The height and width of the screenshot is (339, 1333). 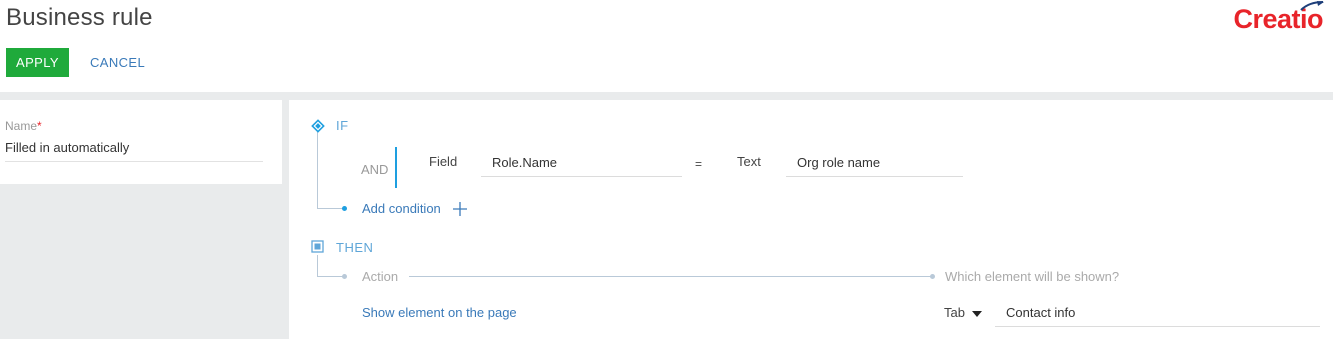 What do you see at coordinates (380, 276) in the screenshot?
I see `action-placeholder: Action` at bounding box center [380, 276].